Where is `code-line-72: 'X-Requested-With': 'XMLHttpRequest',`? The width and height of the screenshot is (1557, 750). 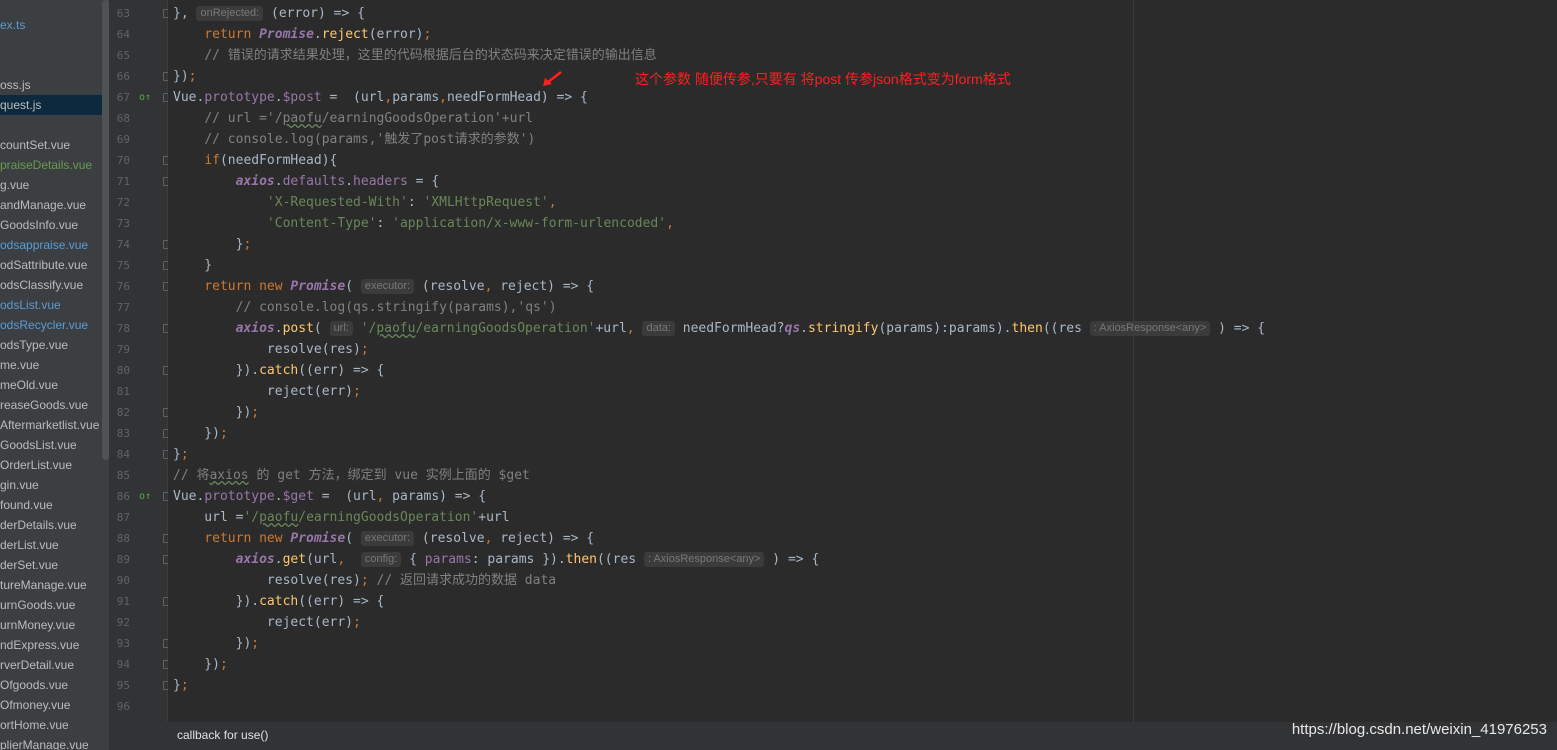
code-line-72: 'X-Requested-With': 'XMLHttpRequest', is located at coordinates (411, 202).